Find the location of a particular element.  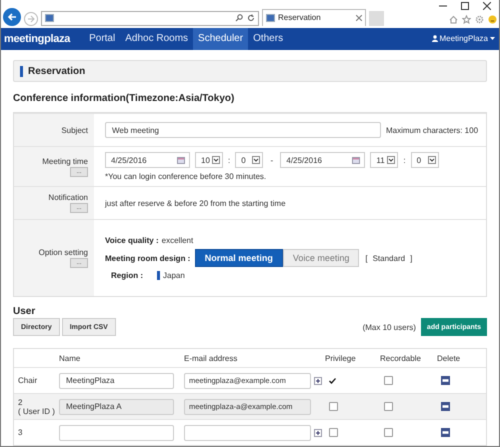

email-field is located at coordinates (247, 432).